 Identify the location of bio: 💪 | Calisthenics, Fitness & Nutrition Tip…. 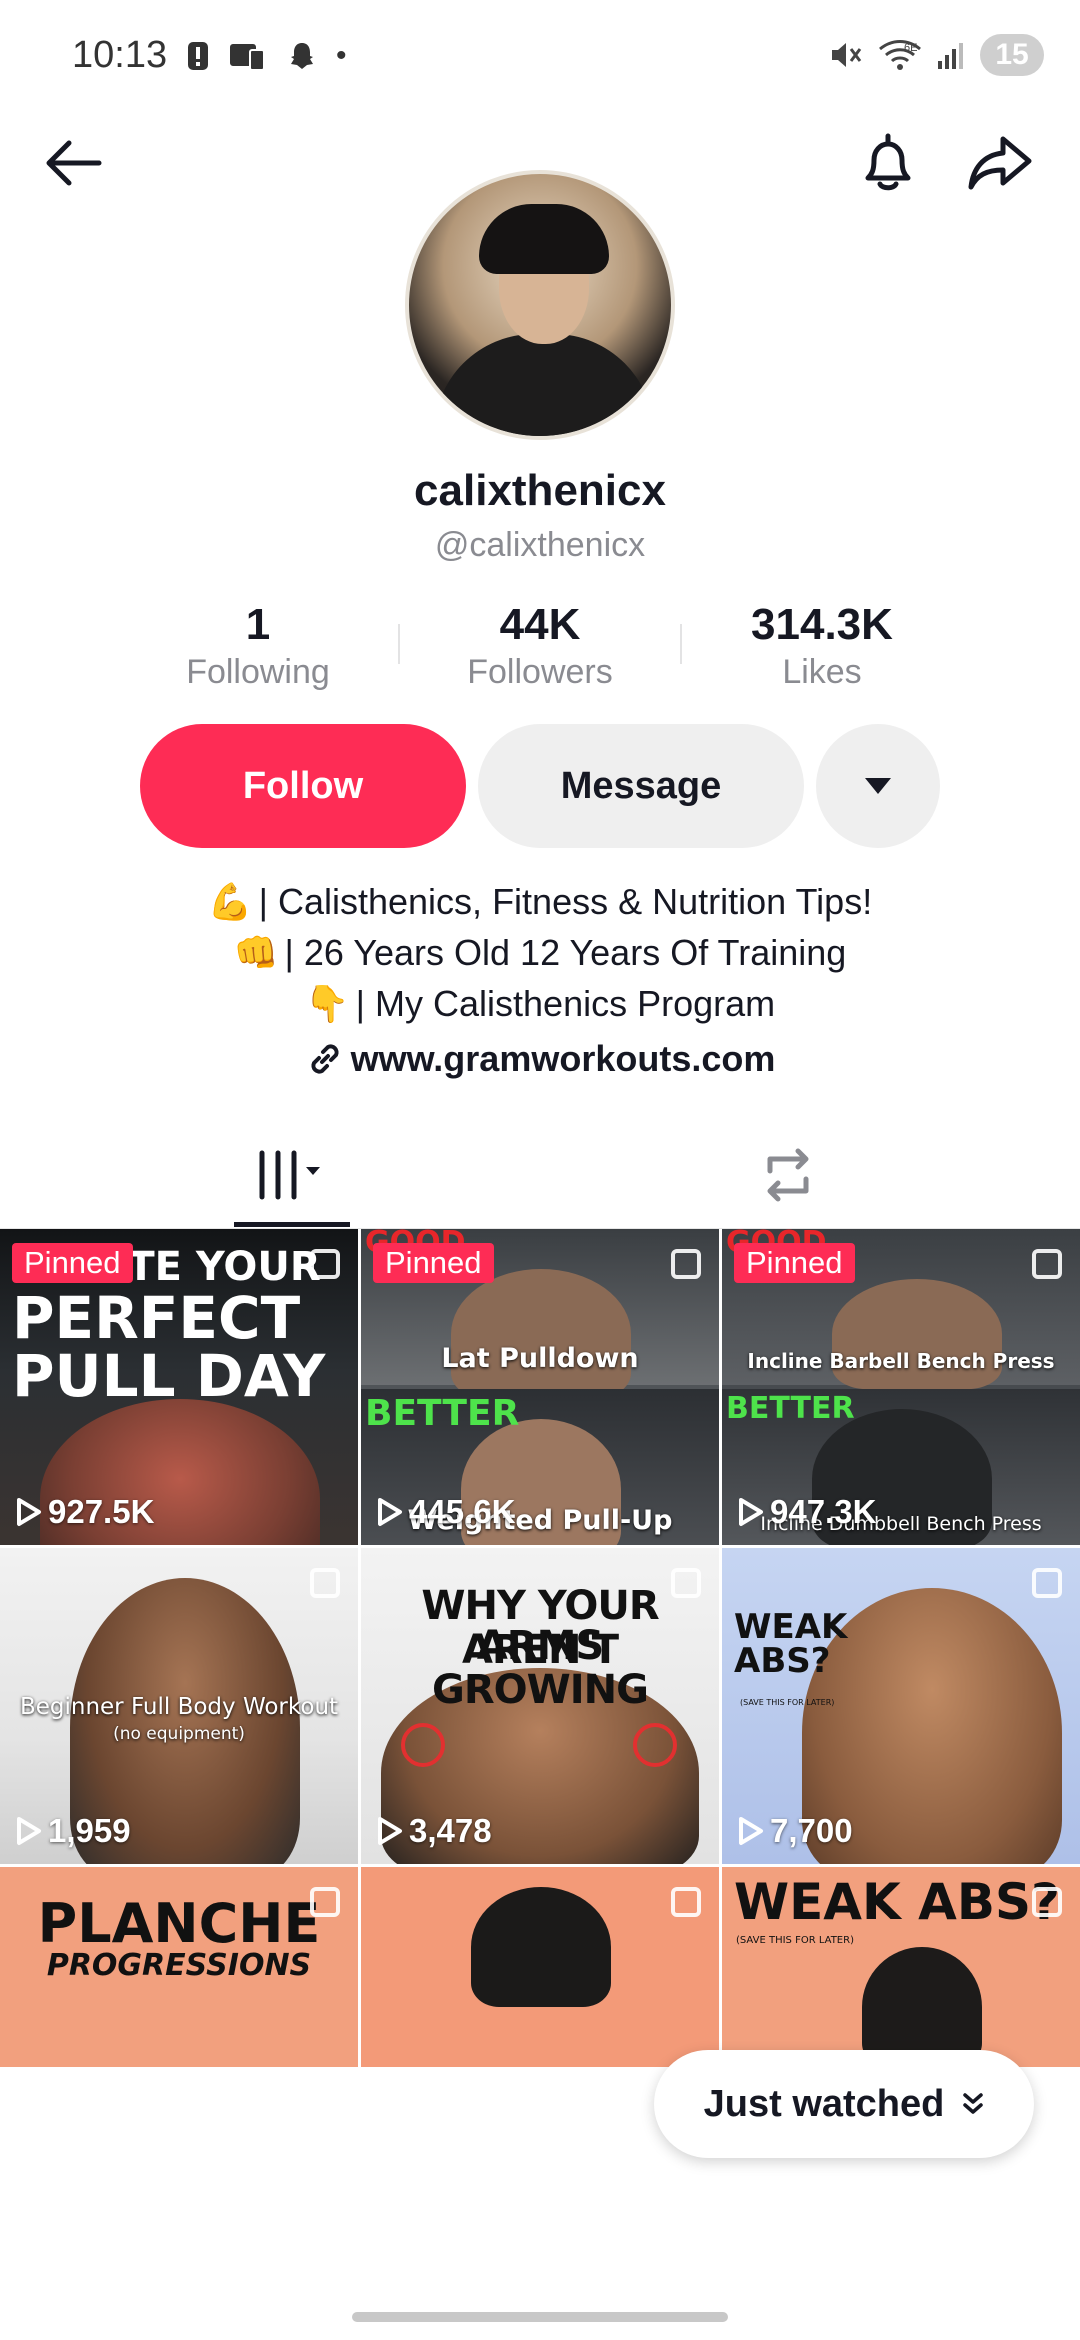
(540, 952).